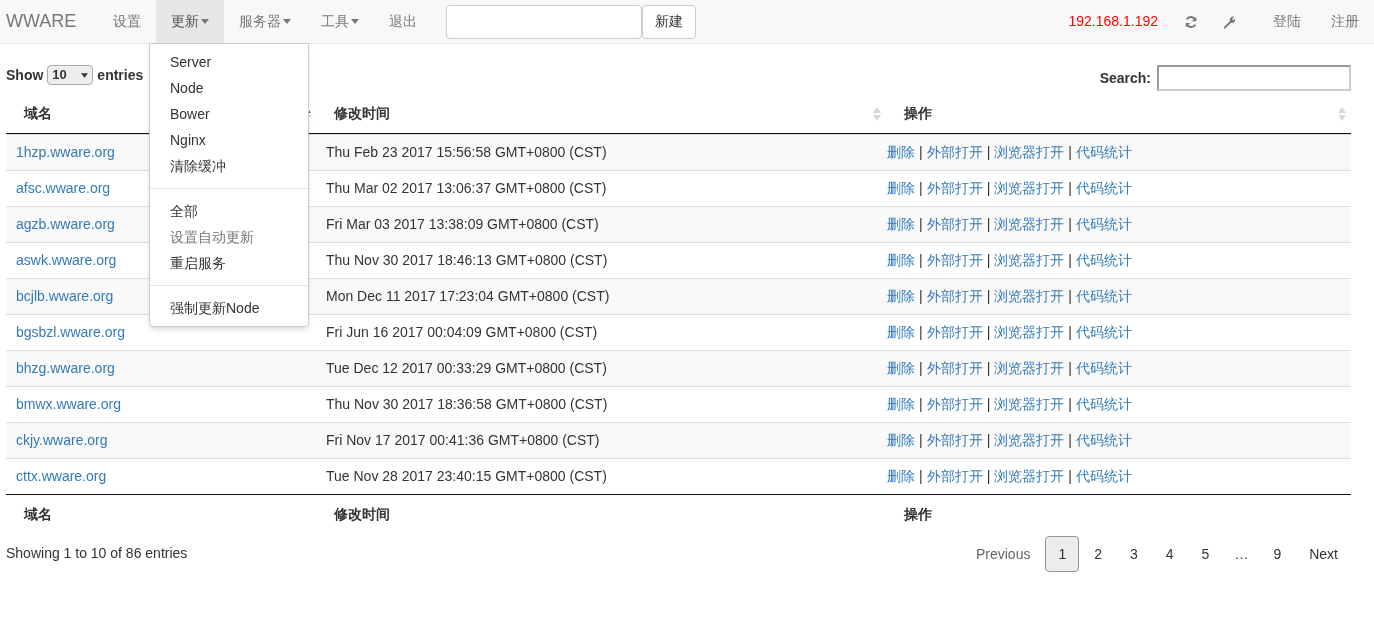  Describe the element at coordinates (601, 113) in the screenshot. I see `column-header: 修改时间` at that location.